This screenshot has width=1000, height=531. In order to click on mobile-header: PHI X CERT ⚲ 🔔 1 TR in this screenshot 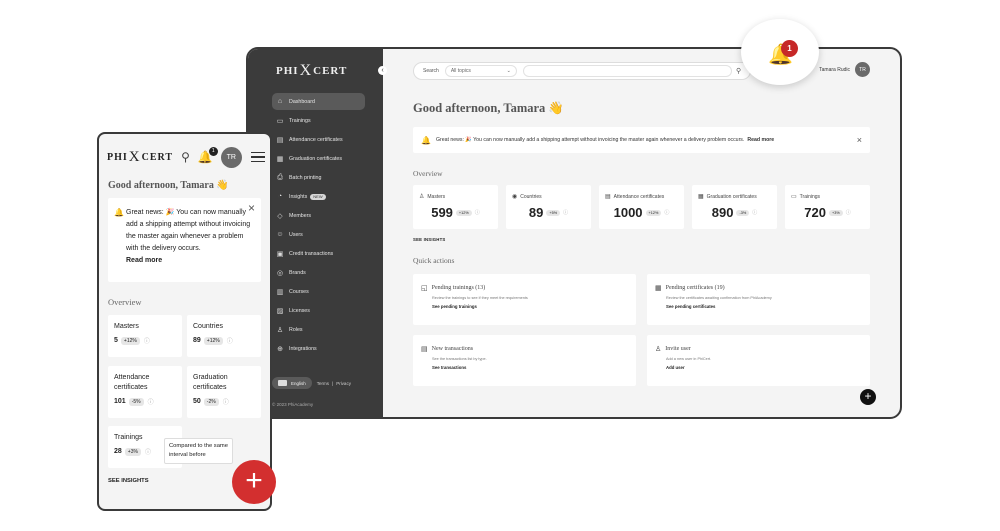, I will do `click(186, 157)`.